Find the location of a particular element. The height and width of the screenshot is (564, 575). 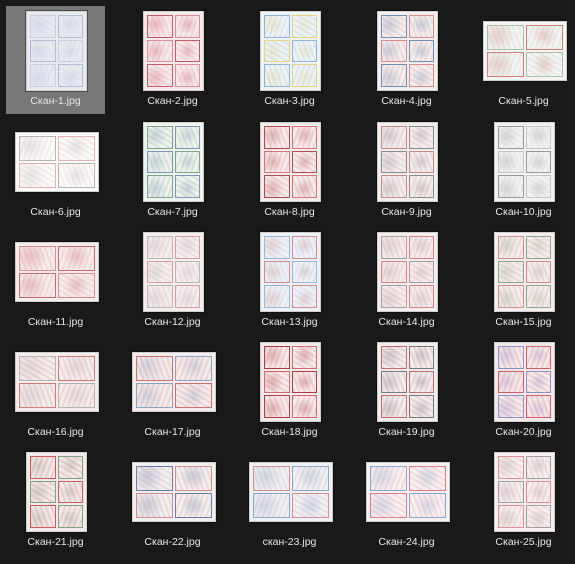

file-tile: Скан-21.jpg is located at coordinates (55, 501).